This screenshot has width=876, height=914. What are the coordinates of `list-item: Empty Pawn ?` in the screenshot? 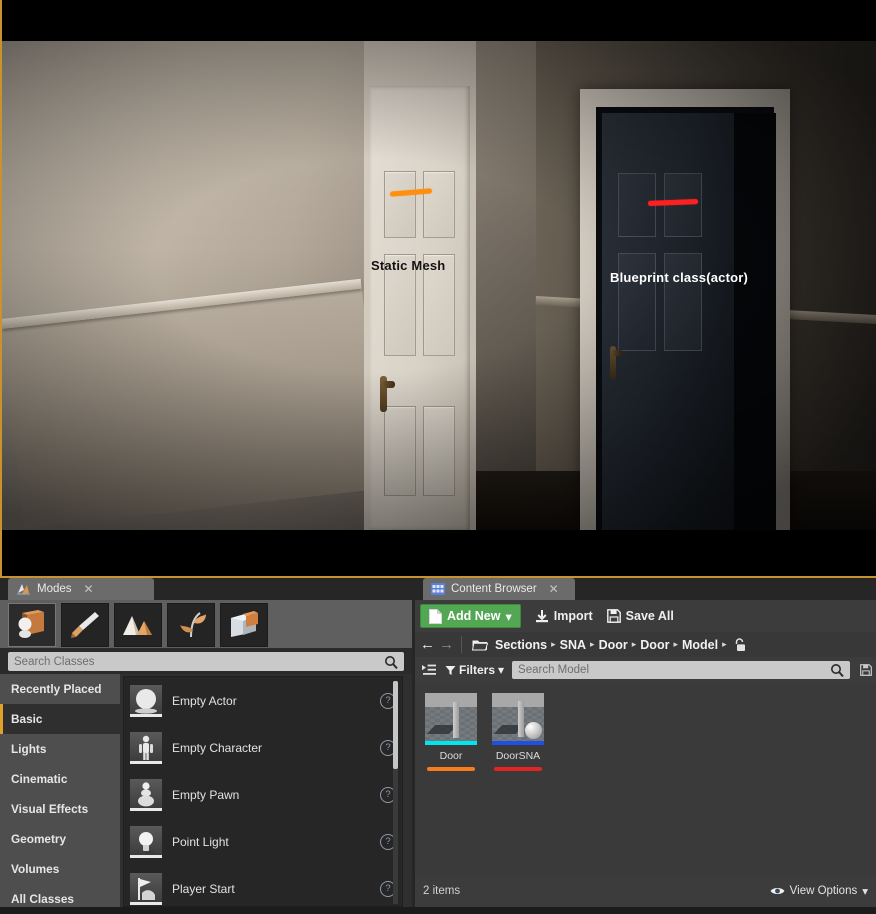 It's located at (263, 794).